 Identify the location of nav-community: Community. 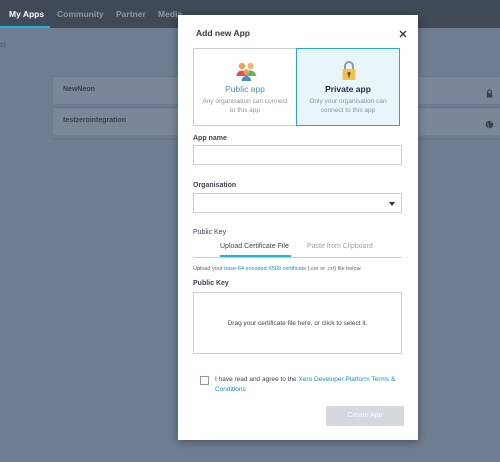
(80, 14).